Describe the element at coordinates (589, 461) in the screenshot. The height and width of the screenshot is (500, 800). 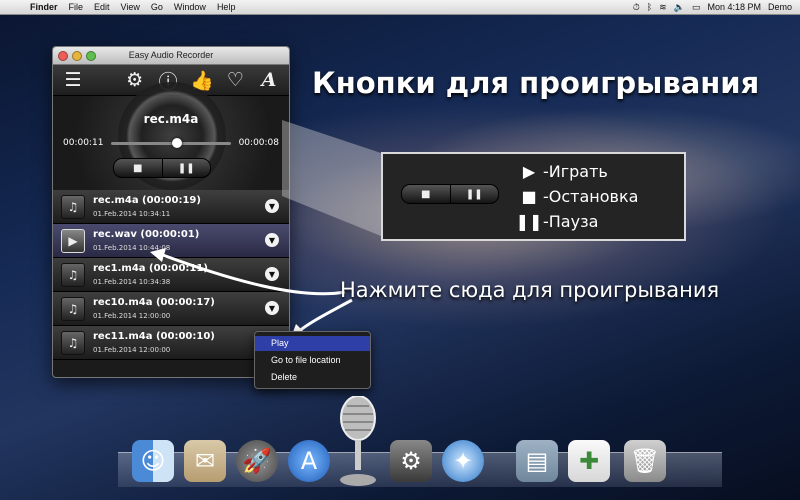
I see `file-icon: ✚` at that location.